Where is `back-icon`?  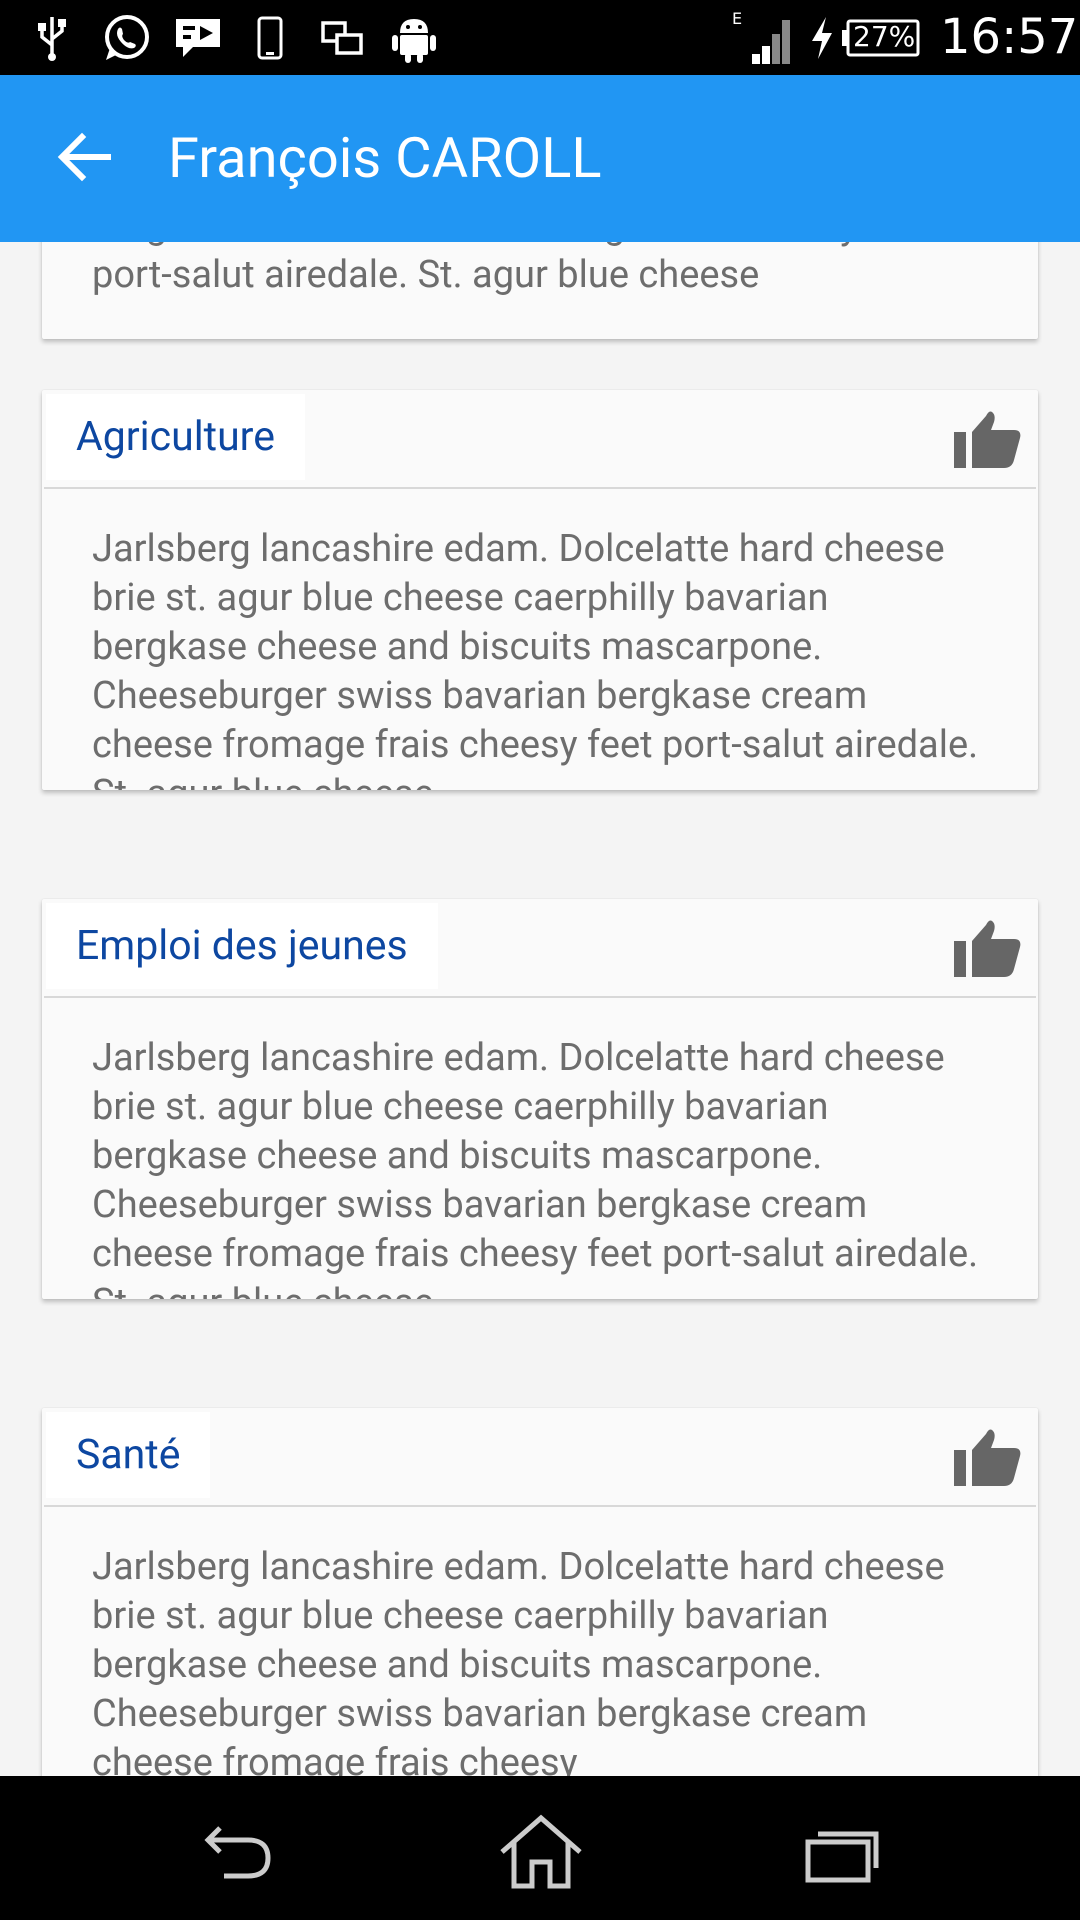 back-icon is located at coordinates (237, 1852).